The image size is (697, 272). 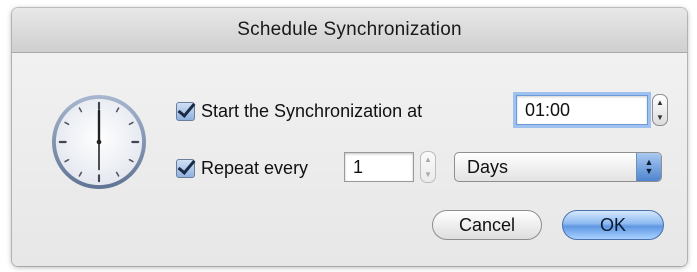 What do you see at coordinates (558, 167) in the screenshot?
I see `repeat-unit-popup: Days ▲ ▼` at bounding box center [558, 167].